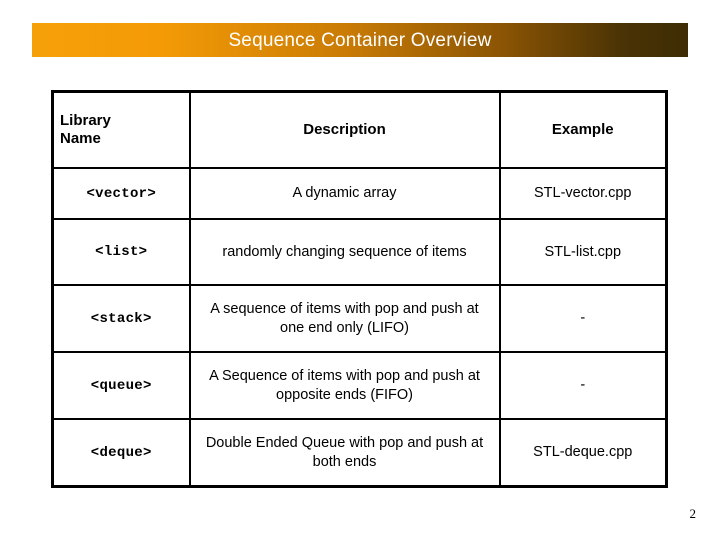  Describe the element at coordinates (121, 318) in the screenshot. I see `cell-library-name: <stack>` at that location.